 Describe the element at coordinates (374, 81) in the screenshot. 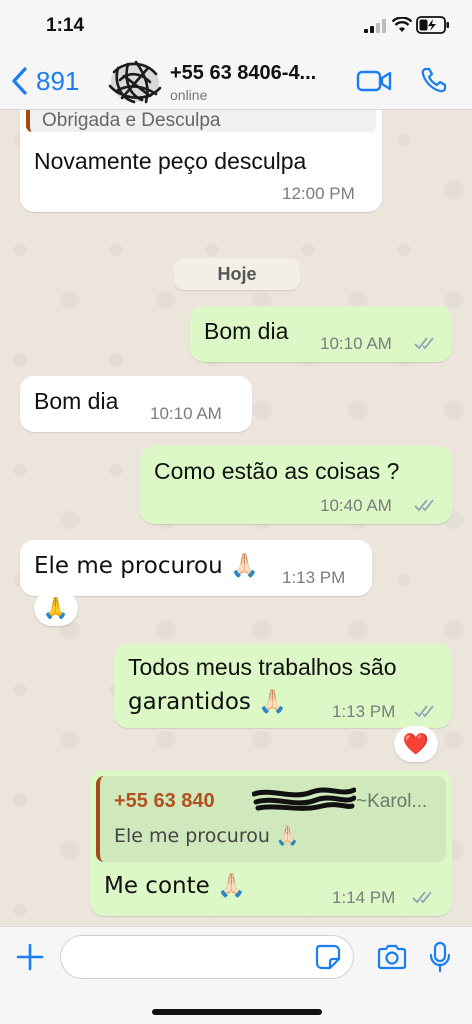

I see `video-call-icon` at that location.